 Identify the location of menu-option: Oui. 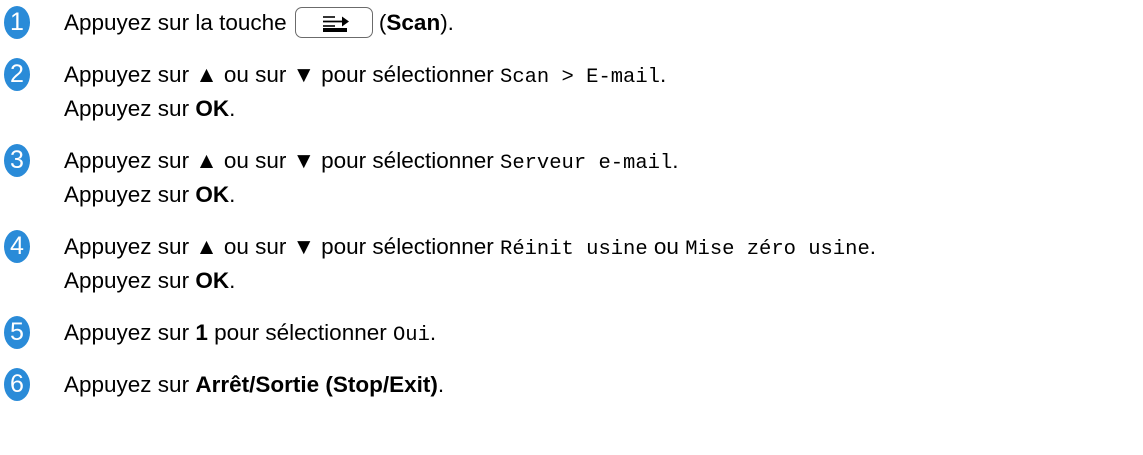
(411, 335).